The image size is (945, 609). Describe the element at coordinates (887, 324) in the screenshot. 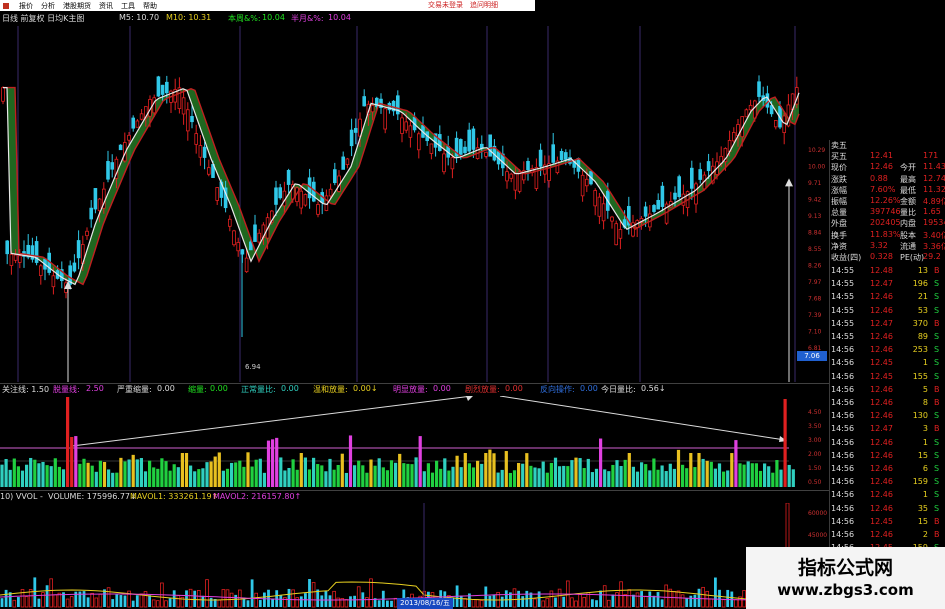

I see `trade-tick-row: 14:55 12.47 370 B` at that location.